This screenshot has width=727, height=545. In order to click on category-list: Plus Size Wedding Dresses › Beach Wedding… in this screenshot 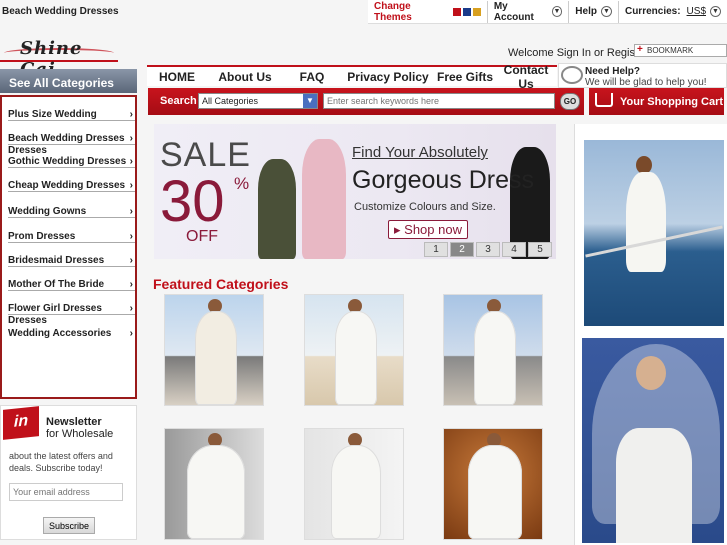, I will do `click(68, 247)`.